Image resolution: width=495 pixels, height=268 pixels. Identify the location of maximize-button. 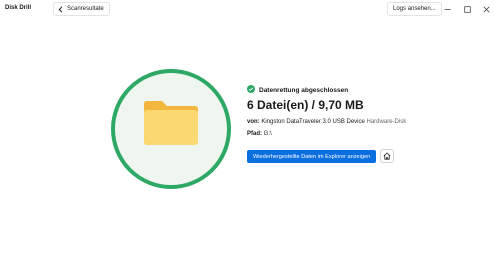
(467, 9).